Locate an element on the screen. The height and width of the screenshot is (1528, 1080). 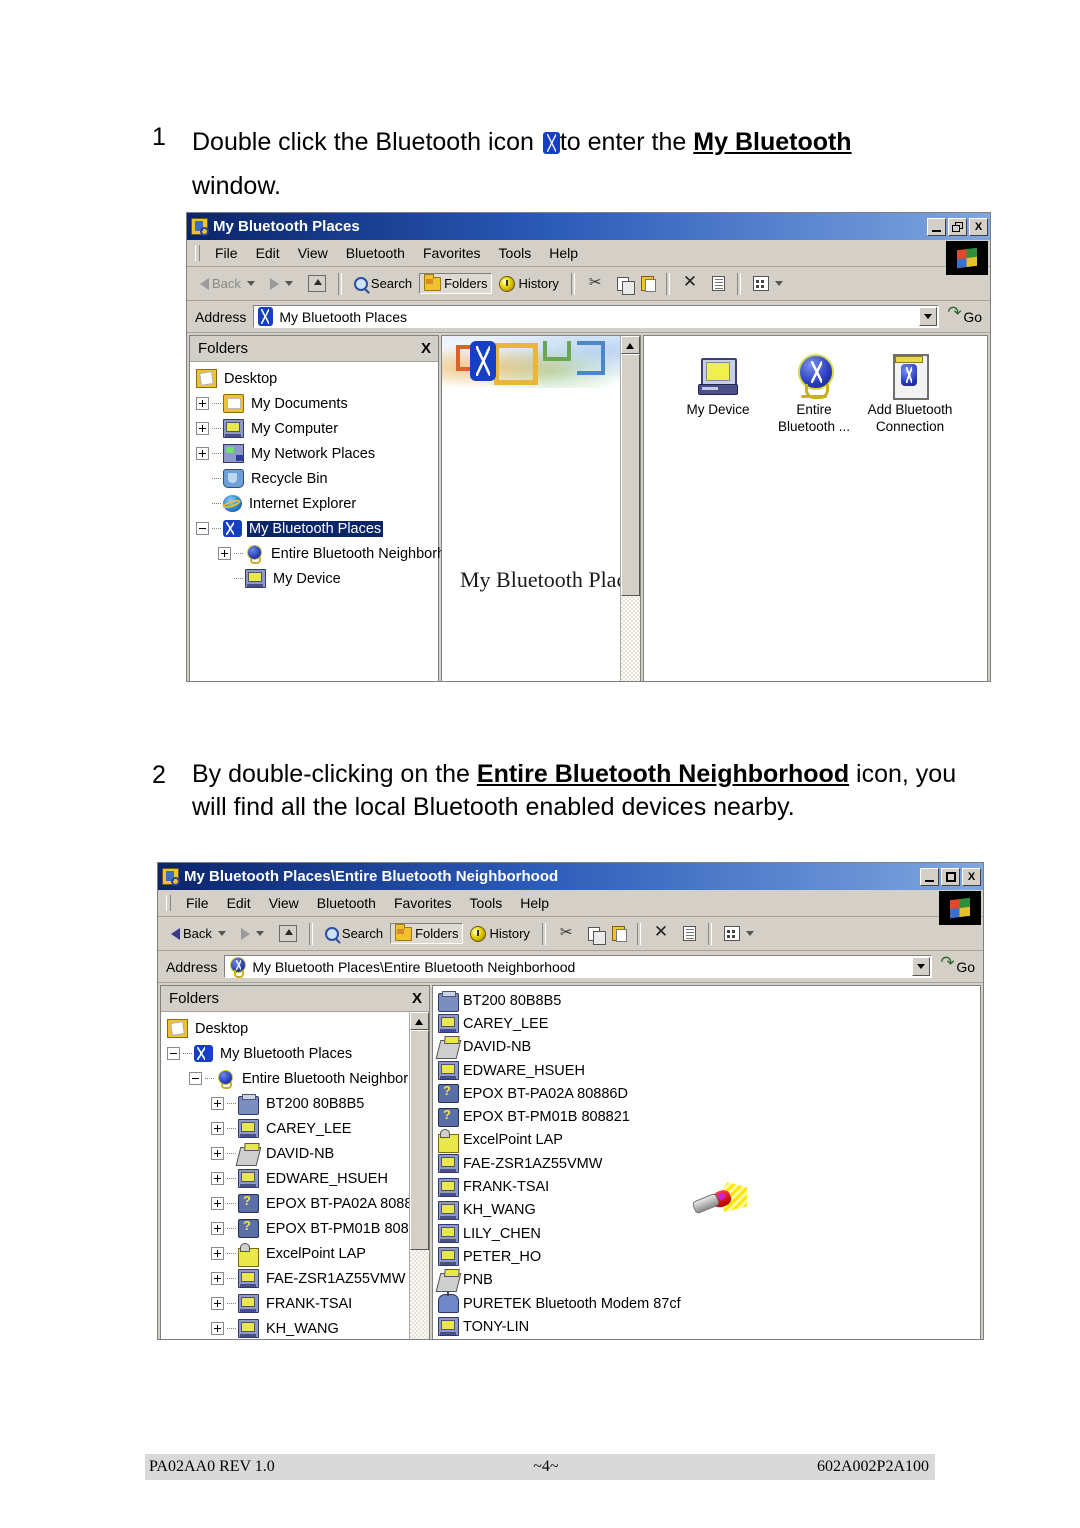
tree-item-device: EPOX BT-PM01B 8088 is located at coordinates (292, 1228).